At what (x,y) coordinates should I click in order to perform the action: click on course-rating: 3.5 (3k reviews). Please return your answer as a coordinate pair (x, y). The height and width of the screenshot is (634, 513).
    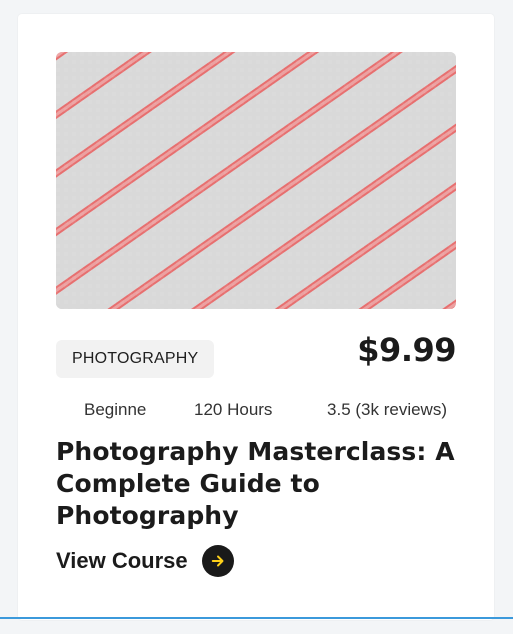
    Looking at the image, I should click on (387, 409).